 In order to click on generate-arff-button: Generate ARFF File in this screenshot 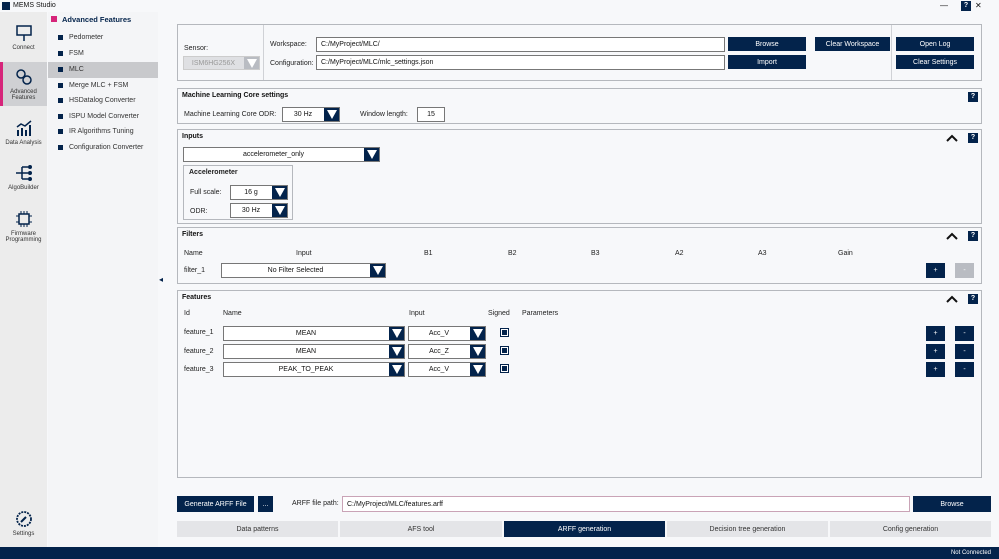, I will do `click(215, 504)`.